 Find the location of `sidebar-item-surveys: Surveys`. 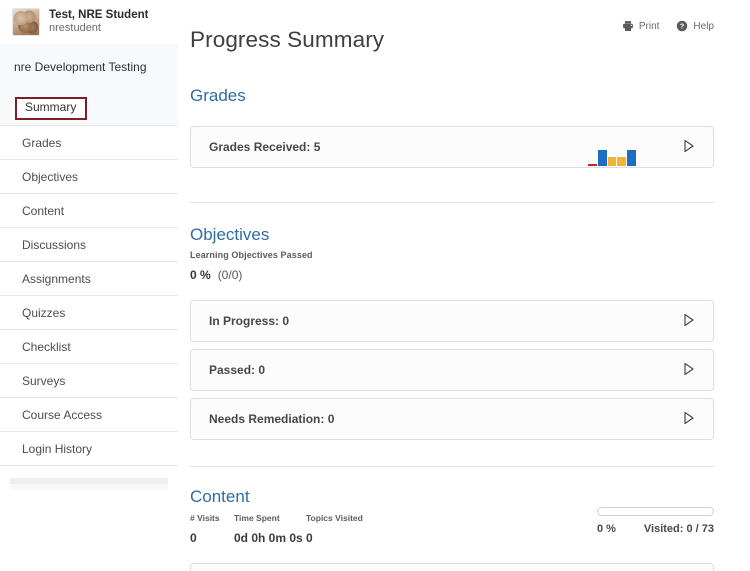

sidebar-item-surveys: Surveys is located at coordinates (89, 381).